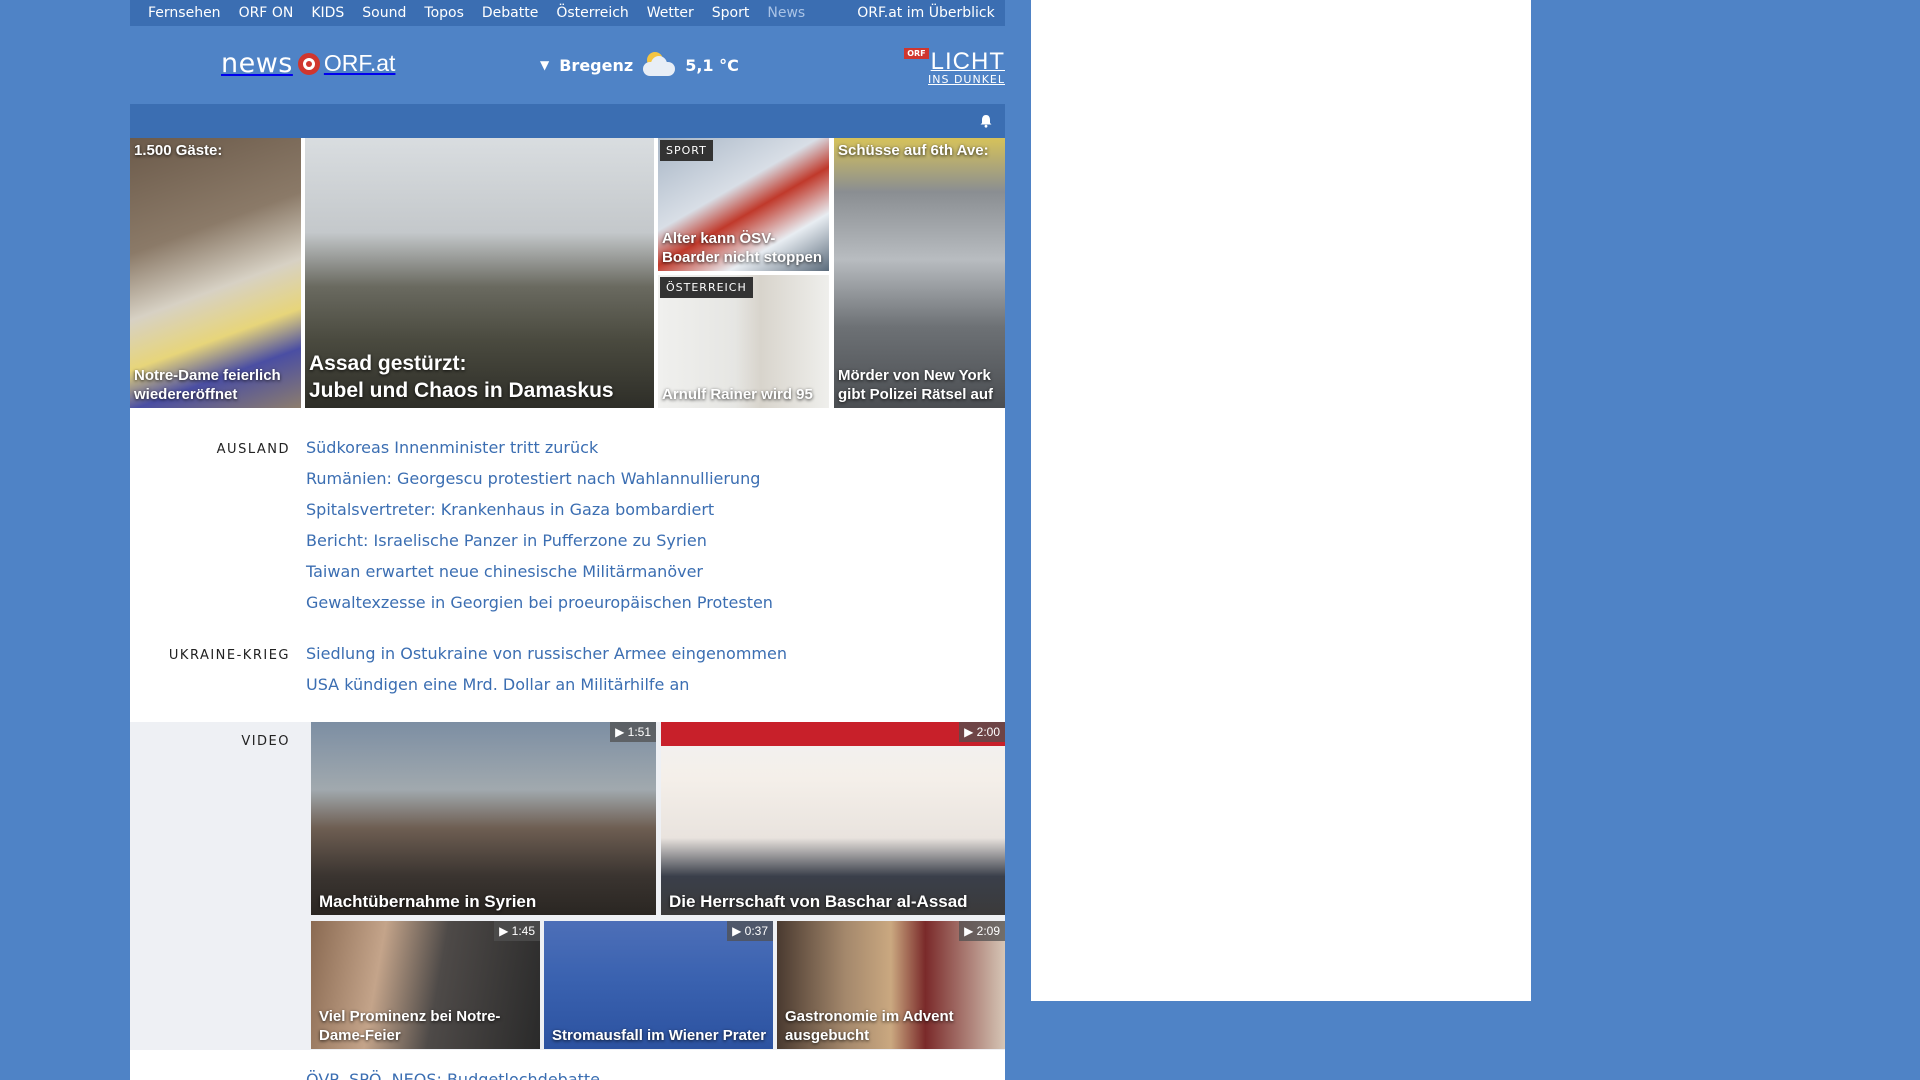 The width and height of the screenshot is (1920, 1080). What do you see at coordinates (818, 901) in the screenshot?
I see `video-title: Die Herrschaft von Baschar al-Assad` at bounding box center [818, 901].